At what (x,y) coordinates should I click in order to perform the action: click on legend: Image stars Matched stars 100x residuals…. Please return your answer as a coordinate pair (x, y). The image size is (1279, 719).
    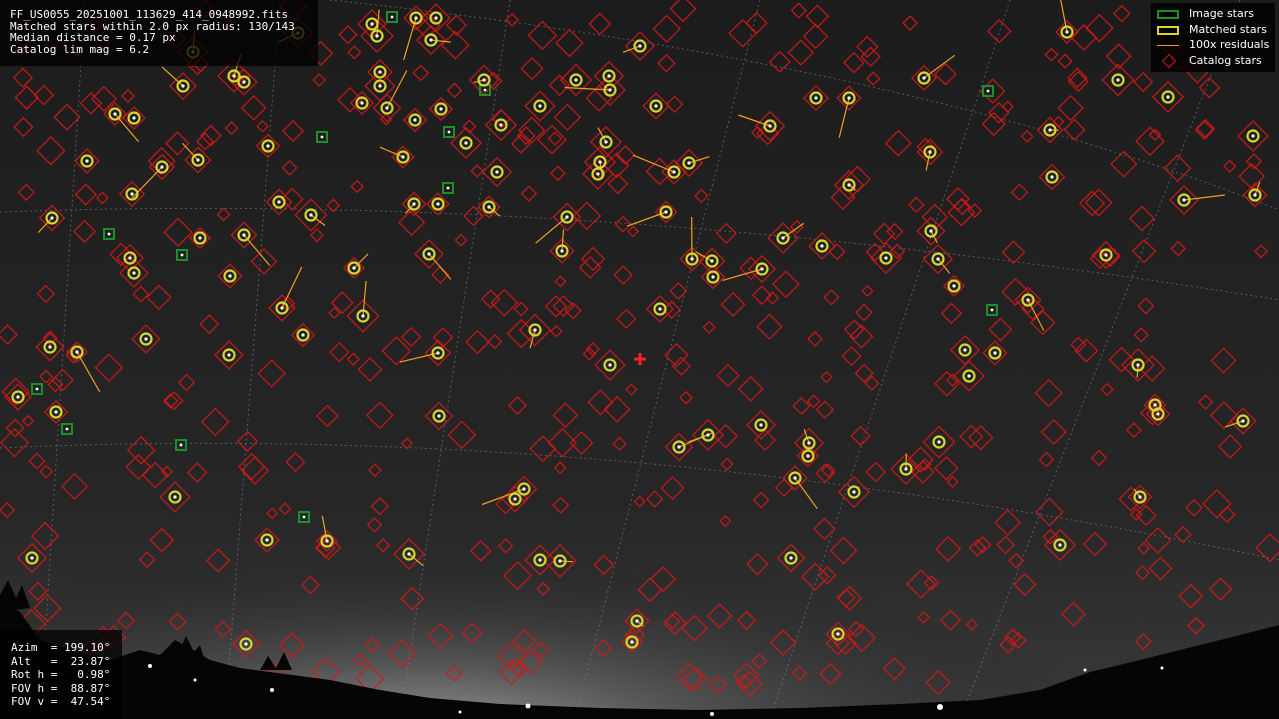
    Looking at the image, I should click on (1213, 37).